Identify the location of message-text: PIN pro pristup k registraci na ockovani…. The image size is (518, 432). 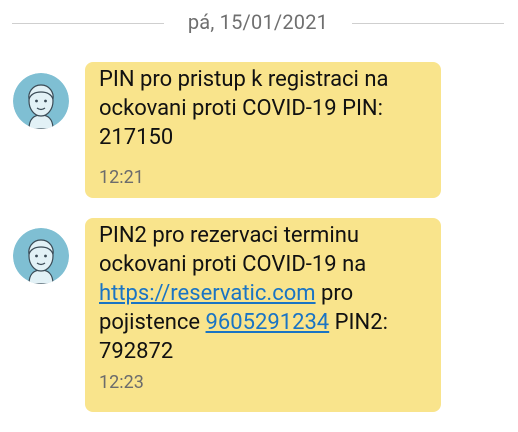
(264, 108).